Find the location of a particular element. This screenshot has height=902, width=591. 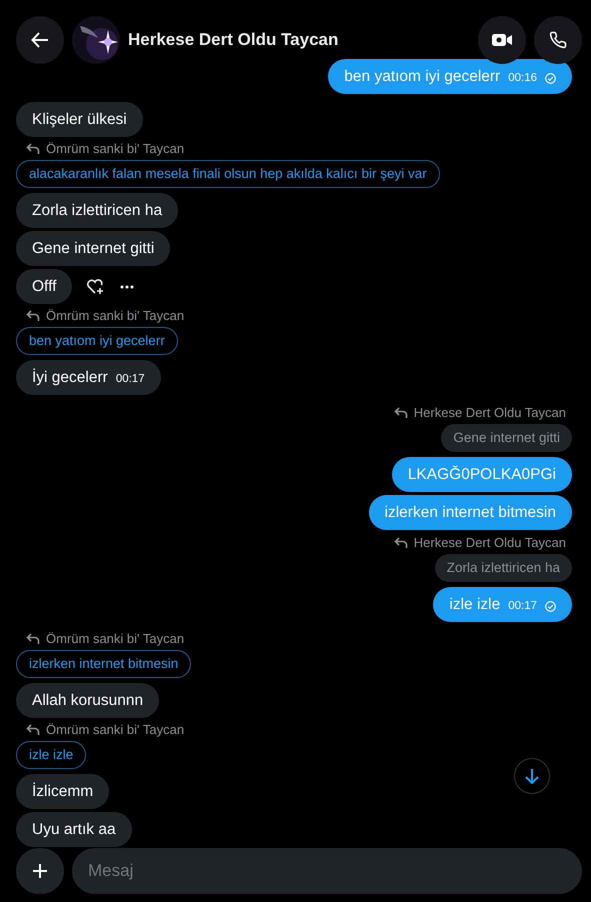

back-arrow-icon is located at coordinates (40, 40).